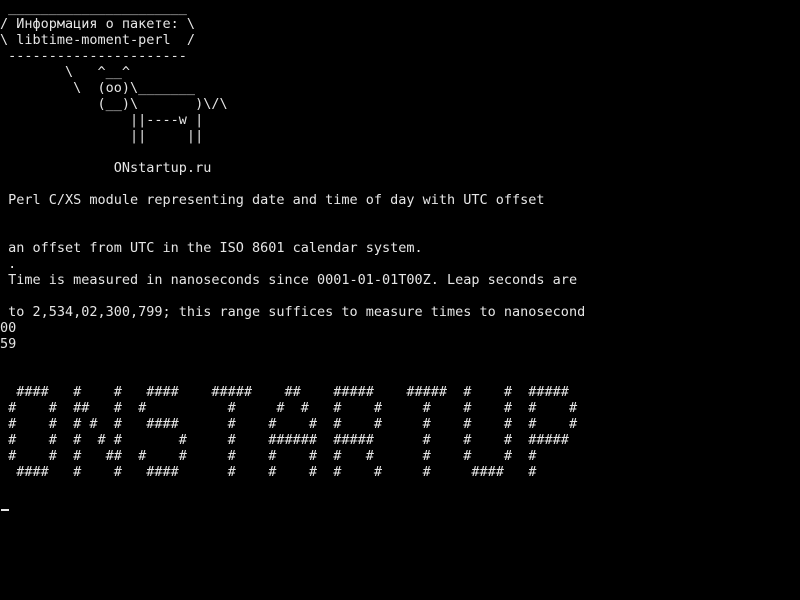 This screenshot has width=800, height=600. Describe the element at coordinates (289, 424) in the screenshot. I see `figlet-banner-row: # # # # # #### # # # # # # # # # #` at that location.